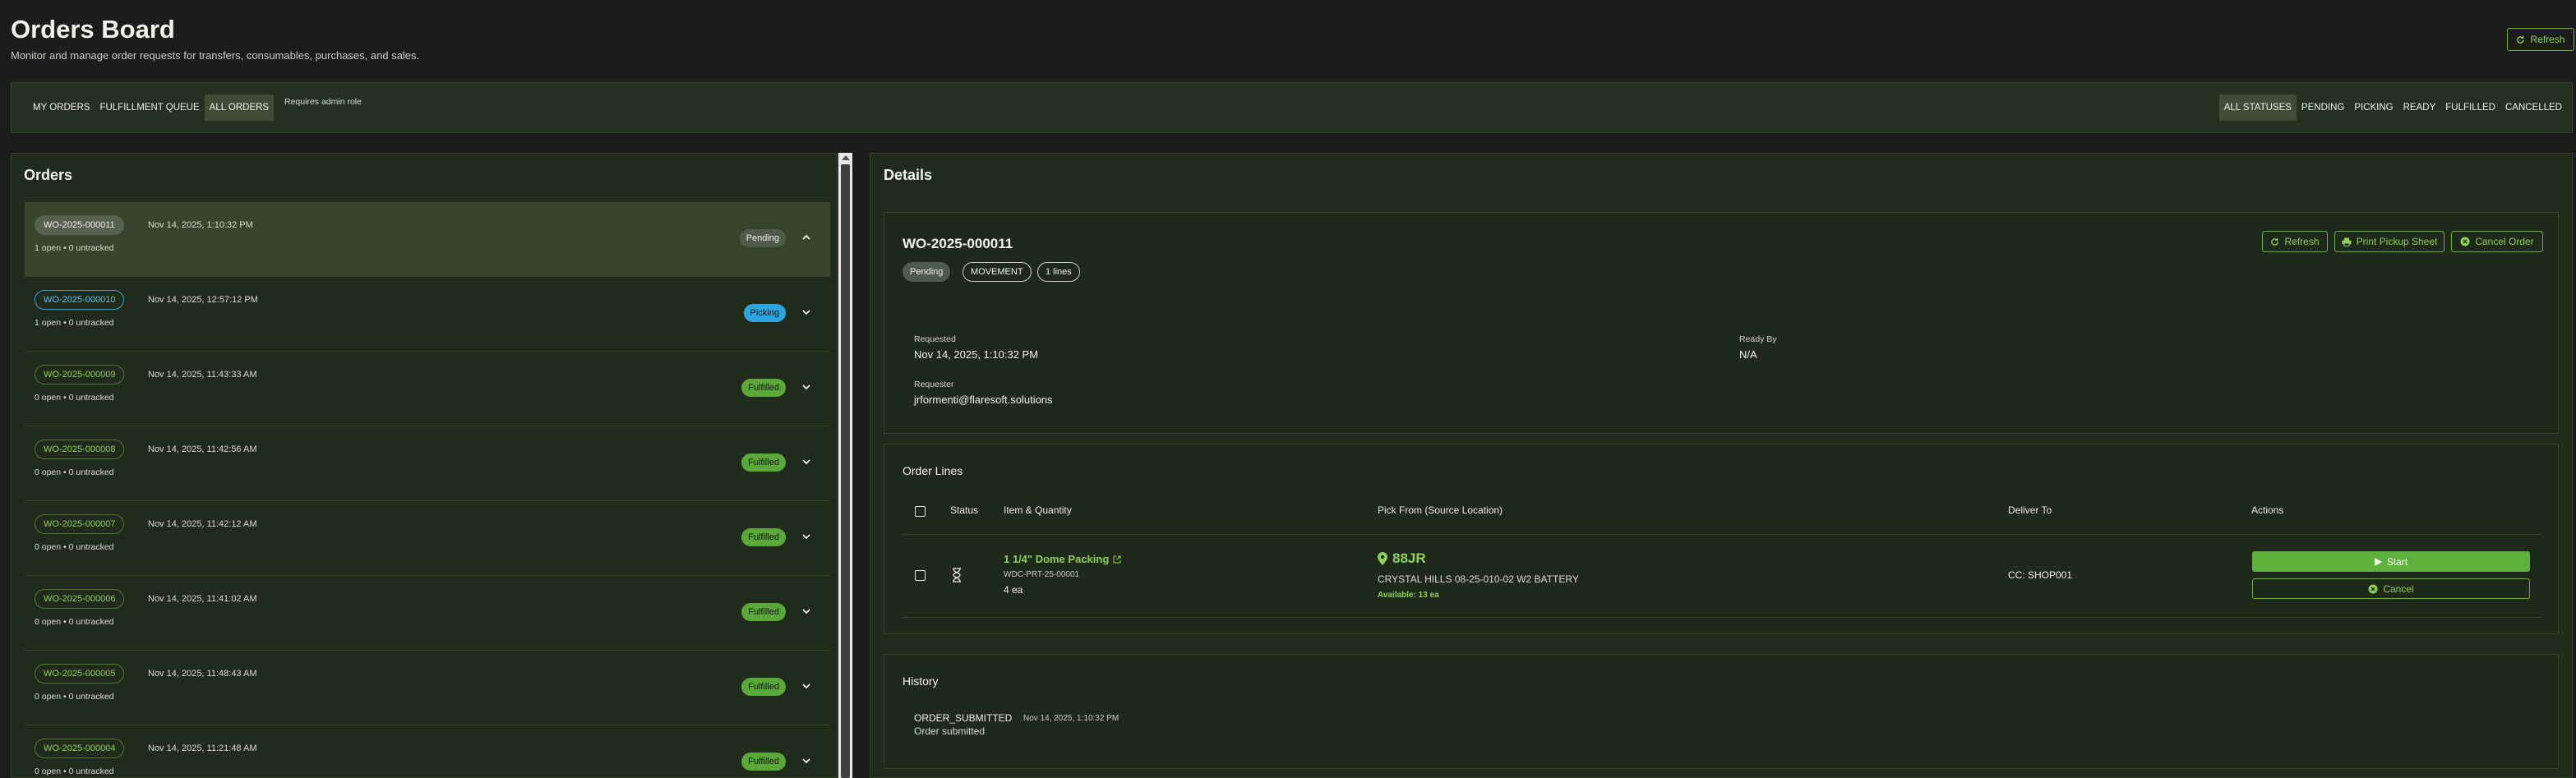 The image size is (2576, 778). What do you see at coordinates (1071, 719) in the screenshot?
I see `history-event-date: Nov 14, 2025, 1:10:32 PM` at bounding box center [1071, 719].